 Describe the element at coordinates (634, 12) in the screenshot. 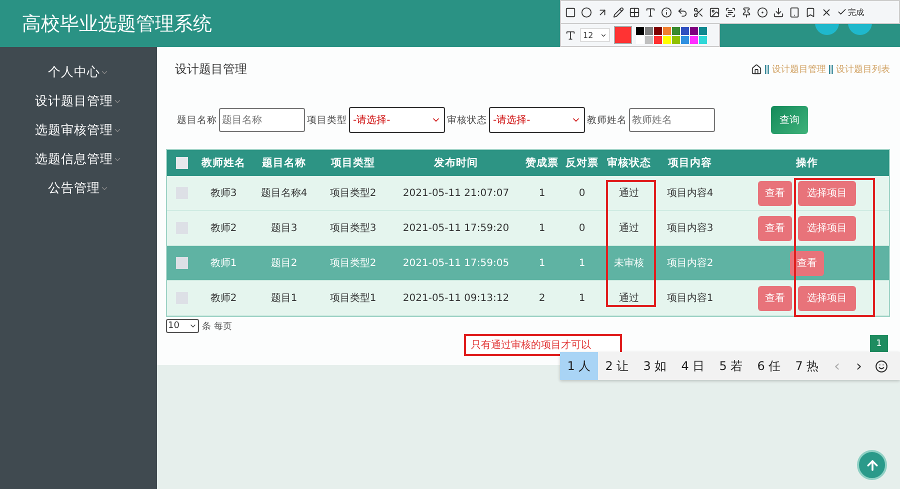

I see `mosaic-icon` at that location.